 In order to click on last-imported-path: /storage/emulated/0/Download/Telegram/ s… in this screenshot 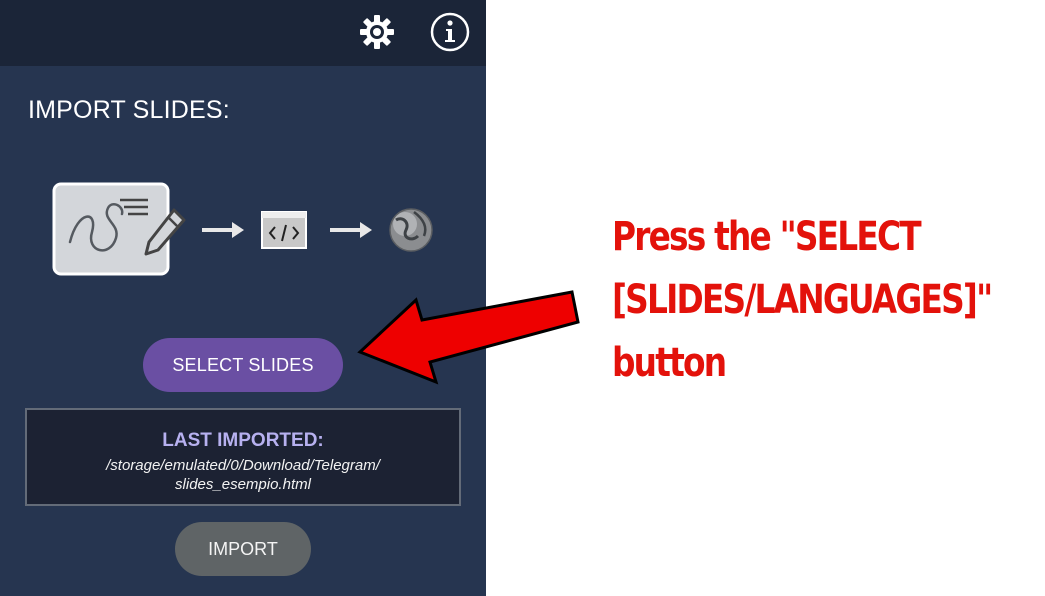, I will do `click(243, 475)`.